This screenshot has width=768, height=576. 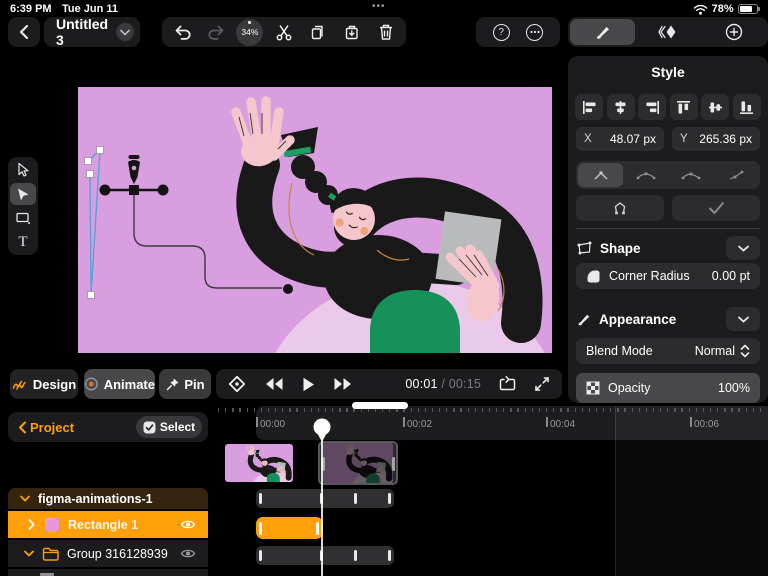 What do you see at coordinates (743, 319) in the screenshot?
I see `appearance-collapse-button` at bounding box center [743, 319].